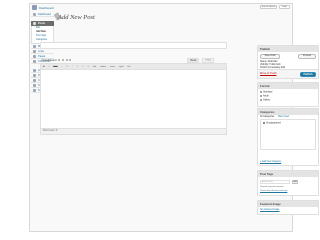  Describe the element at coordinates (295, 182) in the screenshot. I see `add-tag-button: Add` at that location.